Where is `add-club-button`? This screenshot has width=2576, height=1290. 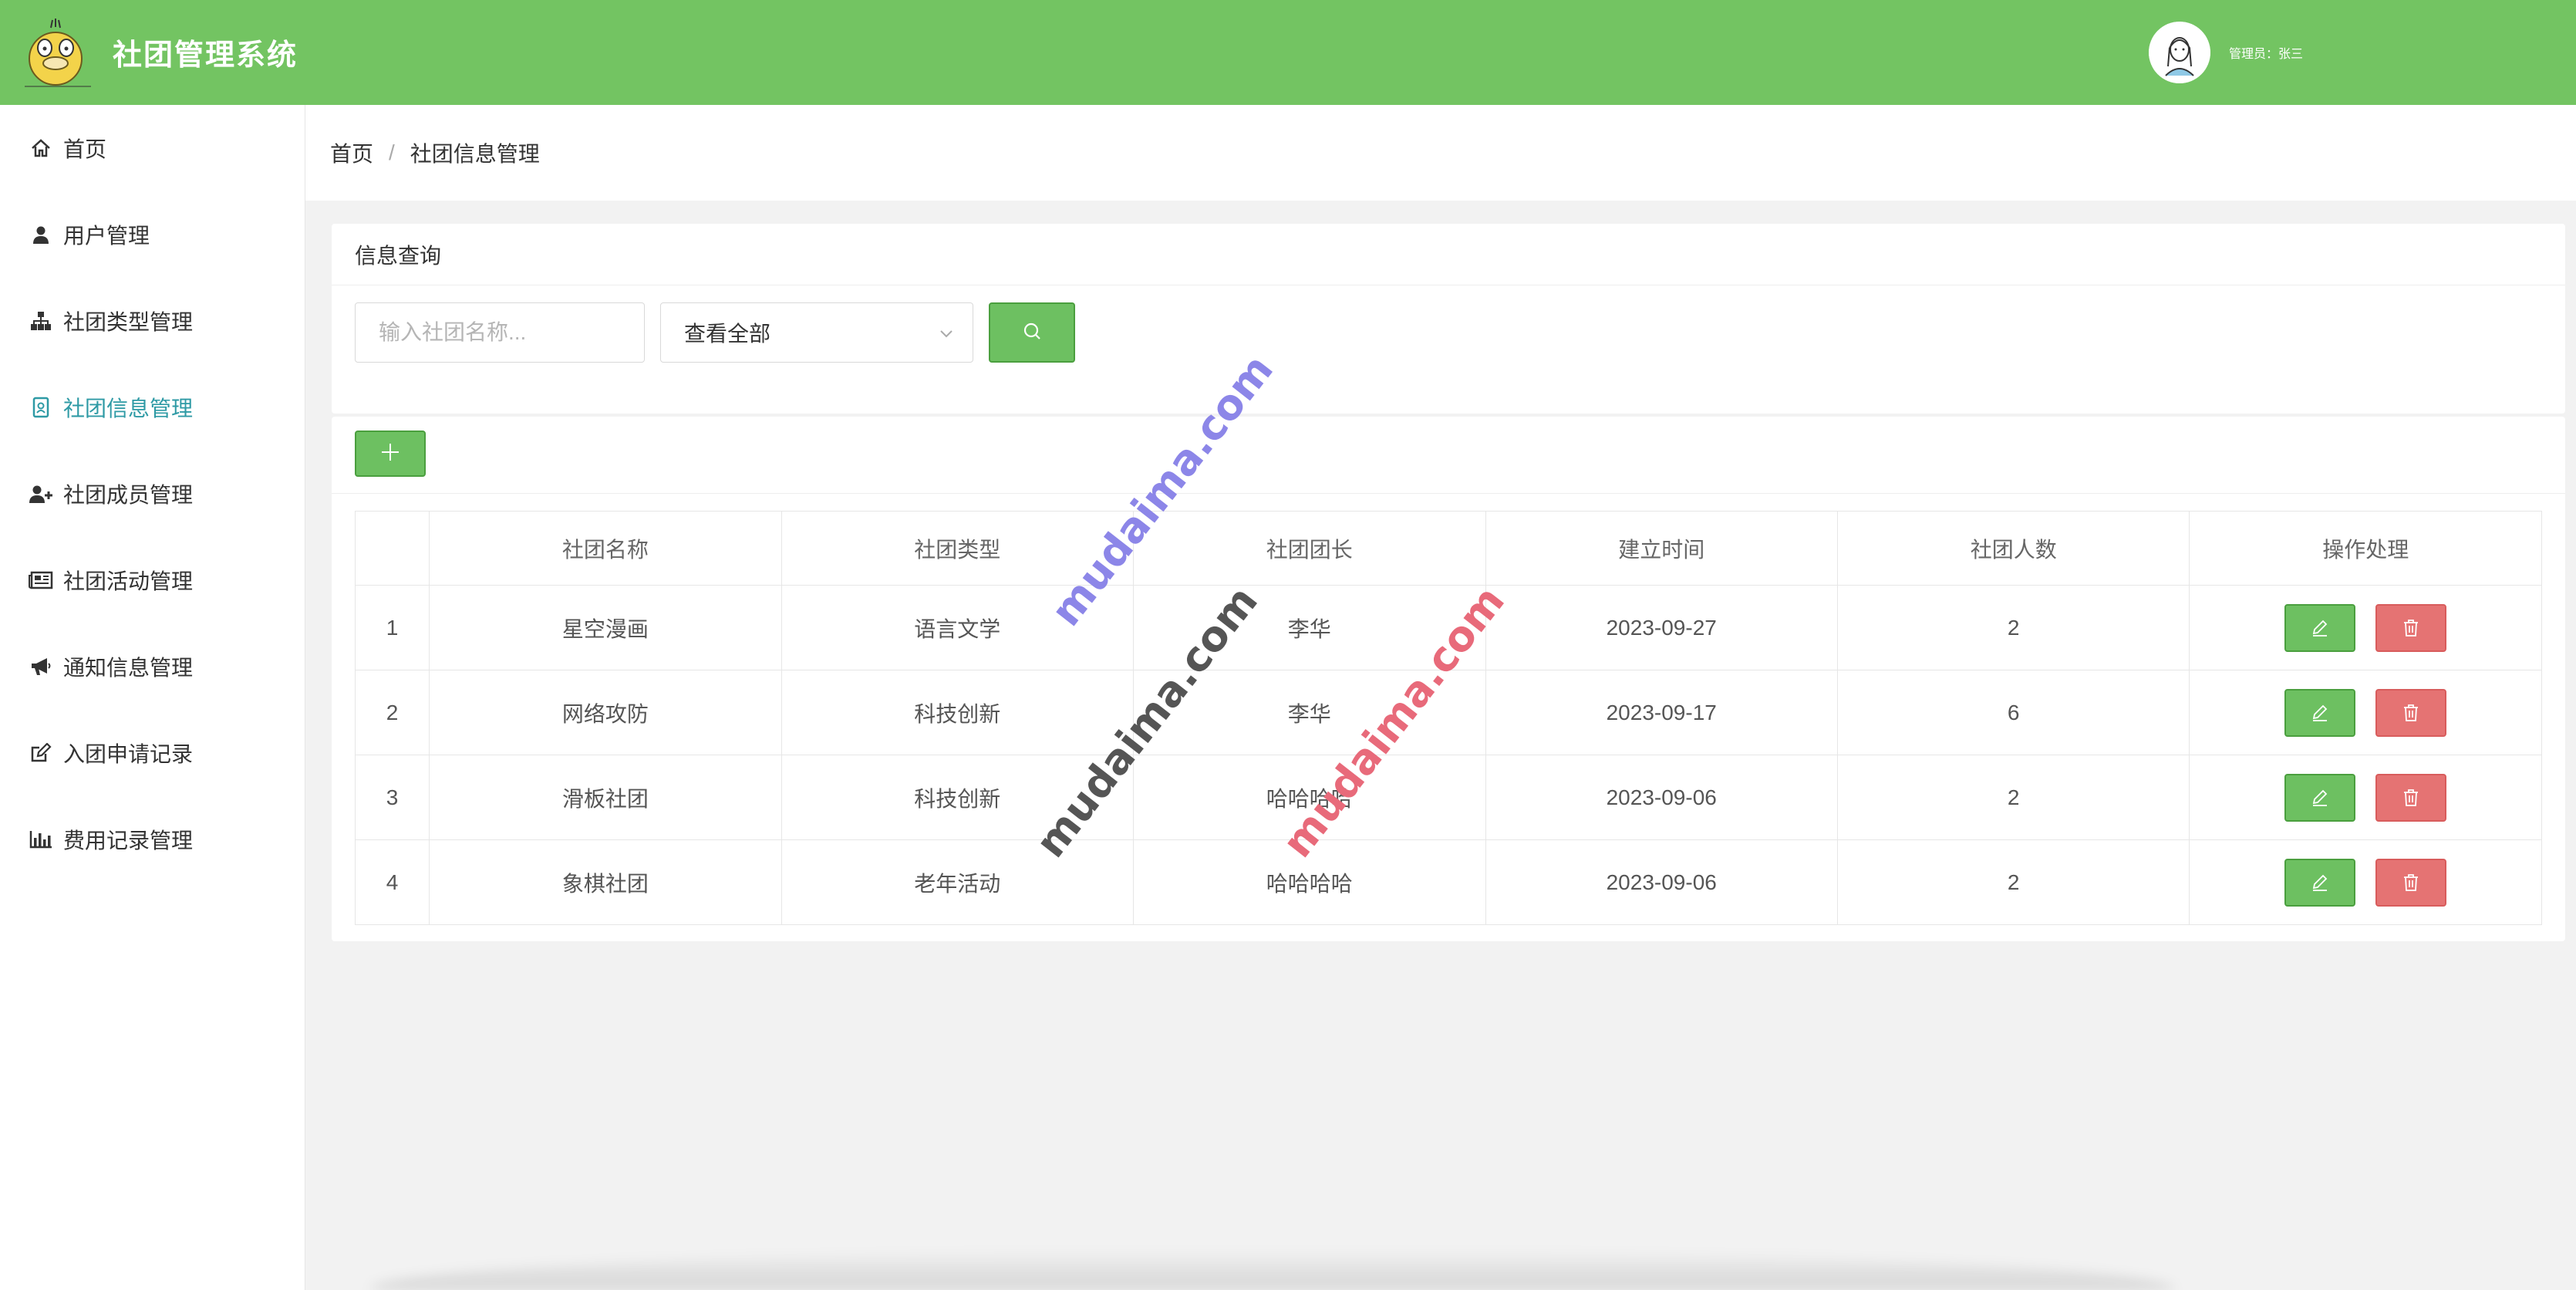 add-club-button is located at coordinates (390, 454).